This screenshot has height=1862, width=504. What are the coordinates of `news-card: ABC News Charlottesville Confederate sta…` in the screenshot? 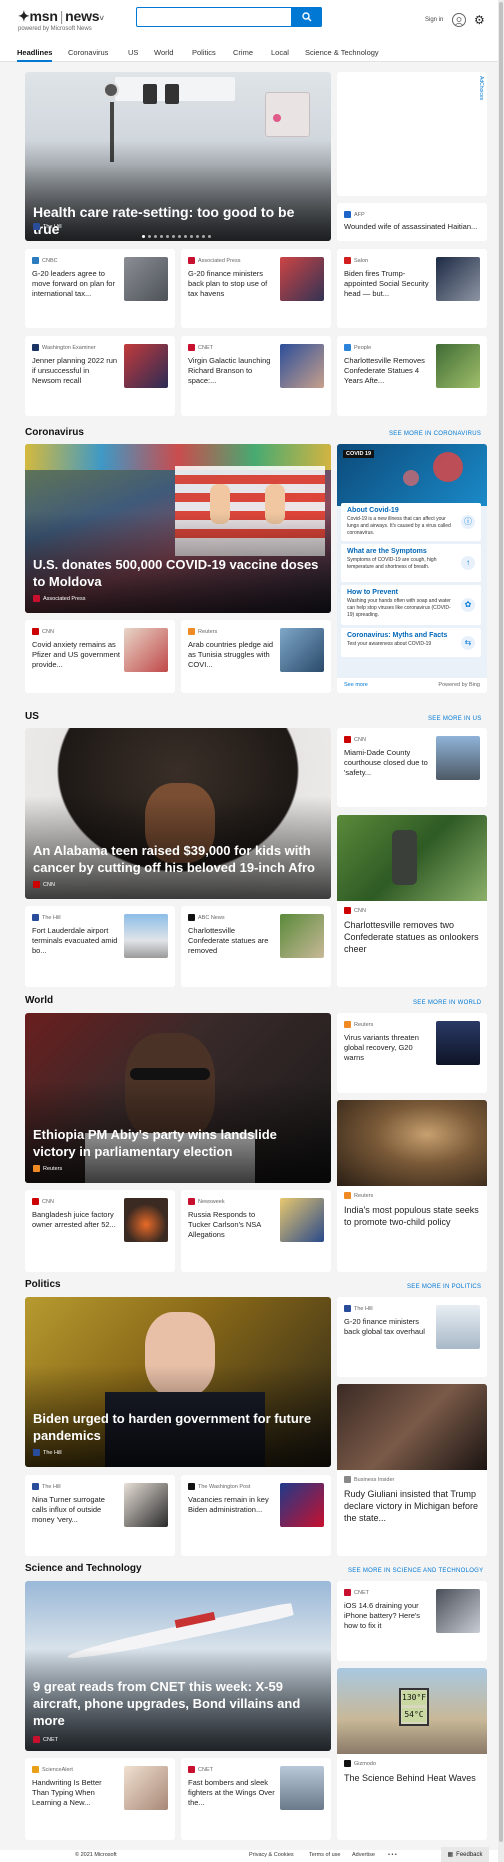 It's located at (256, 946).